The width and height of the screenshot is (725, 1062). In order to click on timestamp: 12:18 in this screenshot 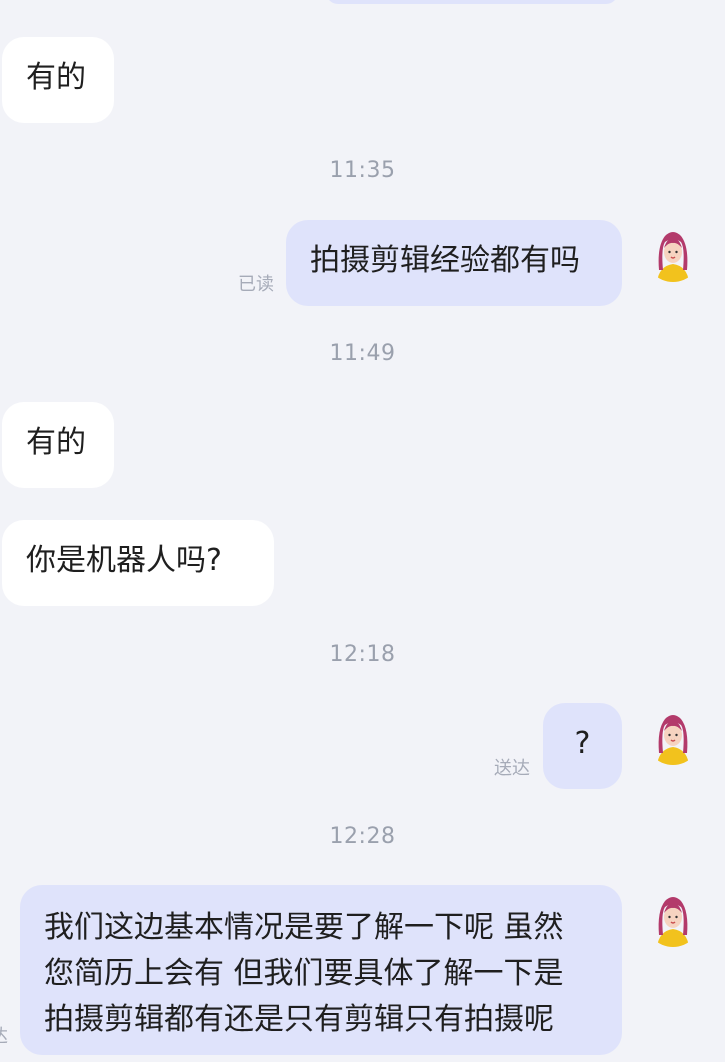, I will do `click(362, 654)`.